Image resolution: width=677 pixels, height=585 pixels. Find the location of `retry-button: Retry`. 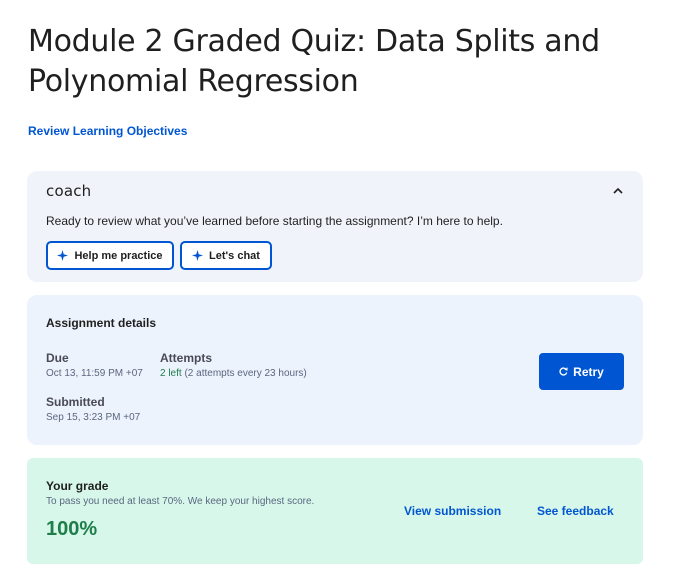

retry-button: Retry is located at coordinates (581, 371).